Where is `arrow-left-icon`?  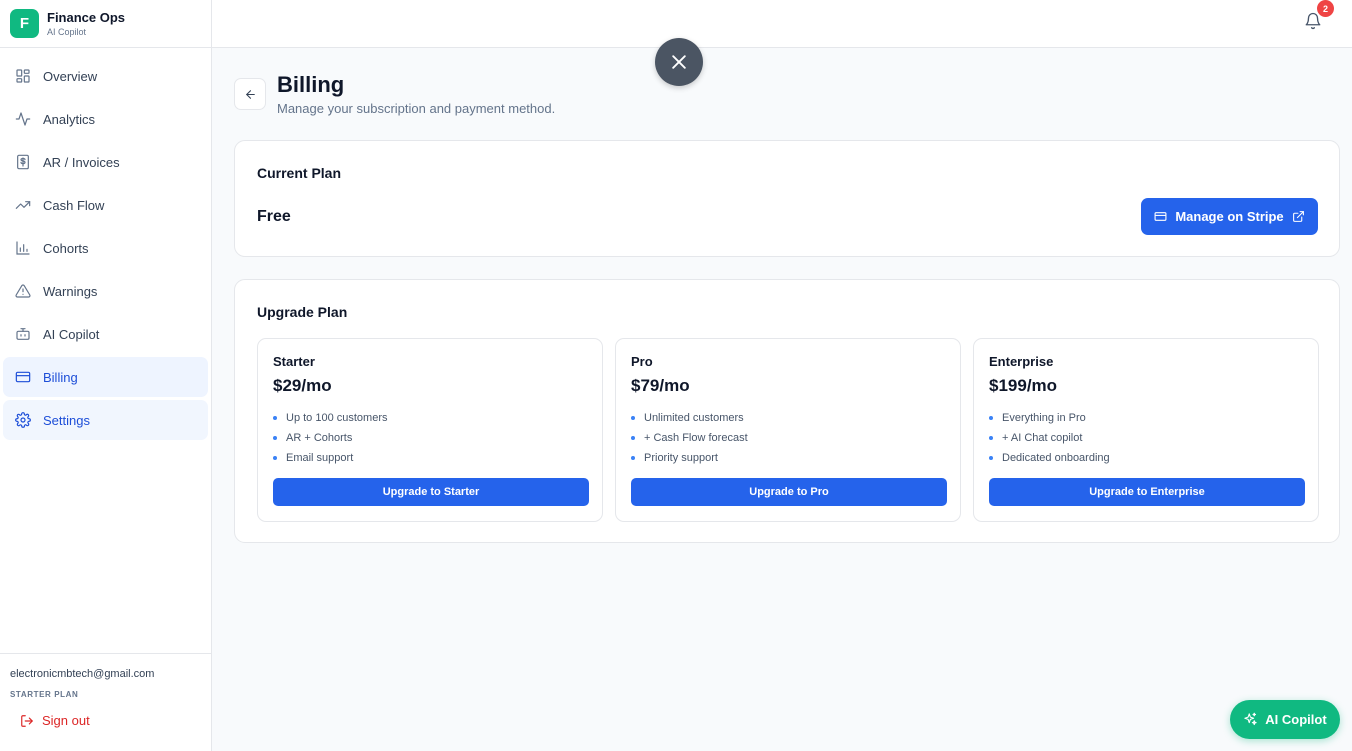 arrow-left-icon is located at coordinates (250, 94).